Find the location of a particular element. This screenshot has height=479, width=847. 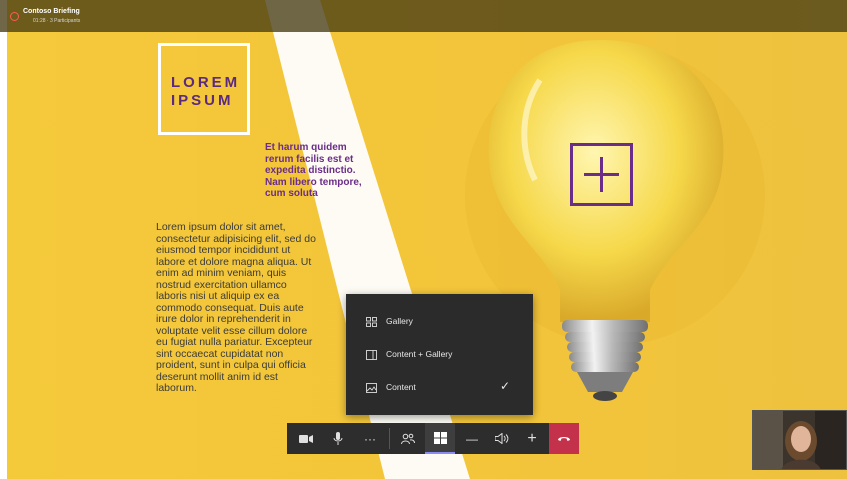

check-icon: ✓ is located at coordinates (505, 386).